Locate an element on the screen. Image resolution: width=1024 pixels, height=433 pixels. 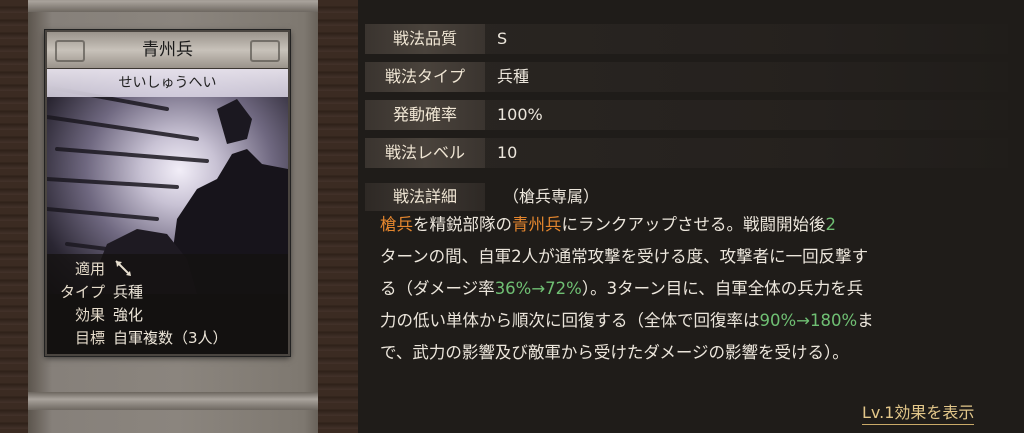
stat-value: S is located at coordinates (502, 38).